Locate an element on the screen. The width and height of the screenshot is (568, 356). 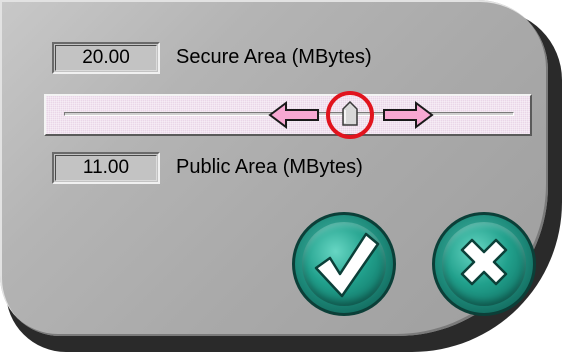
checkmark-icon is located at coordinates (347, 265).